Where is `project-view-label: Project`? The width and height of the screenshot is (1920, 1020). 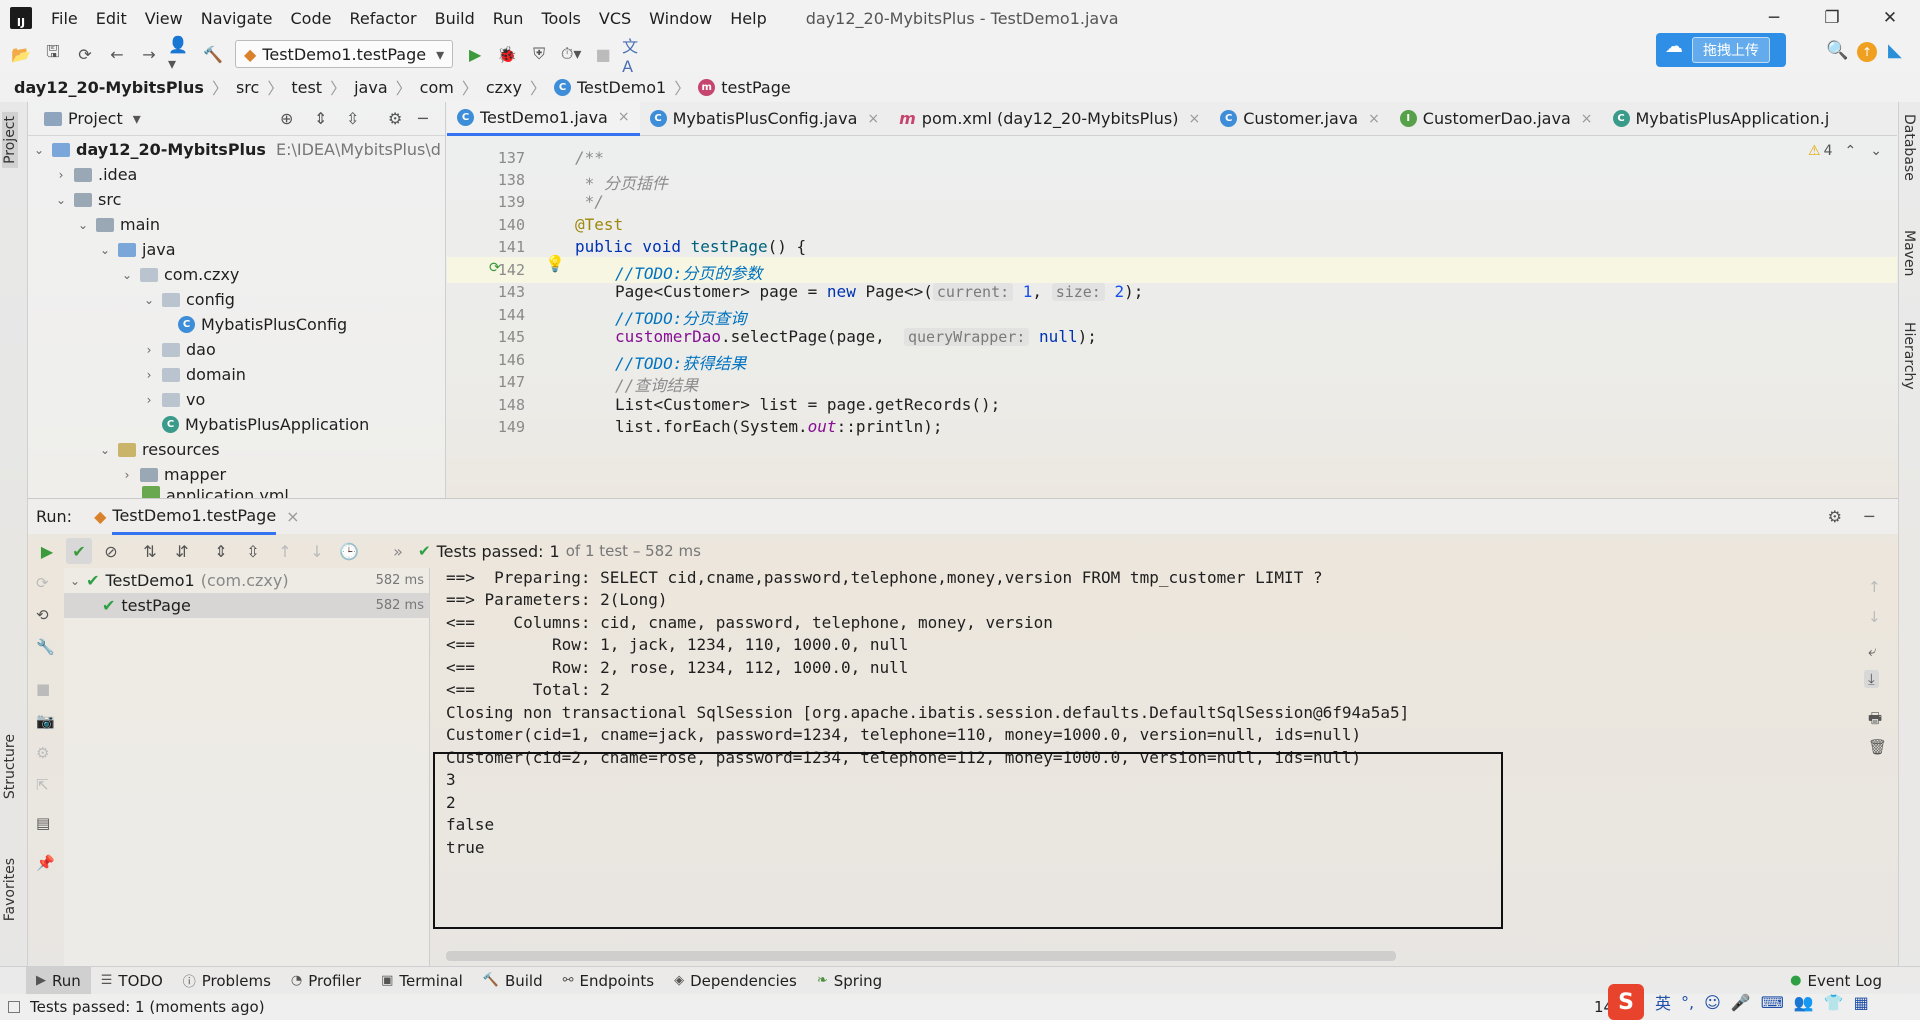 project-view-label: Project is located at coordinates (95, 118).